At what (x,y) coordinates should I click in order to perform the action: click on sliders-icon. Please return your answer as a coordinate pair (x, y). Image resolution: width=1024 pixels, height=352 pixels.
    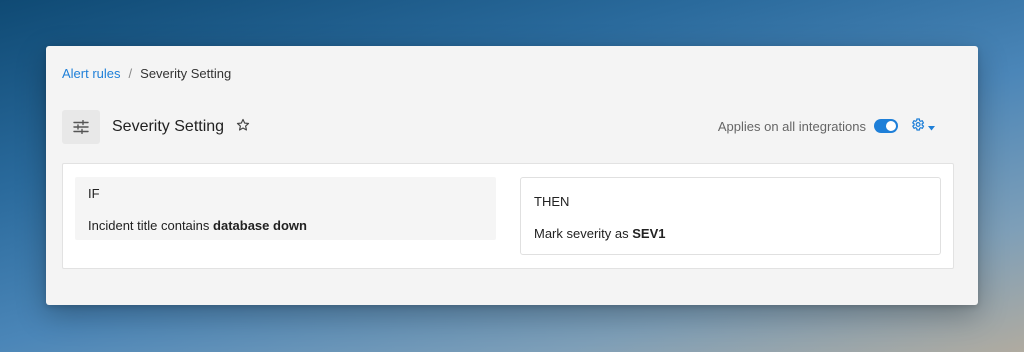
    Looking at the image, I should click on (81, 127).